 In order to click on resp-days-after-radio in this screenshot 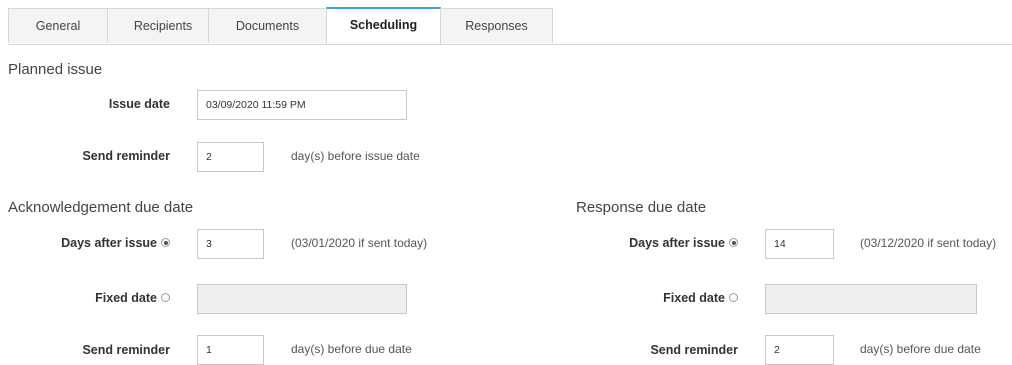, I will do `click(733, 243)`.